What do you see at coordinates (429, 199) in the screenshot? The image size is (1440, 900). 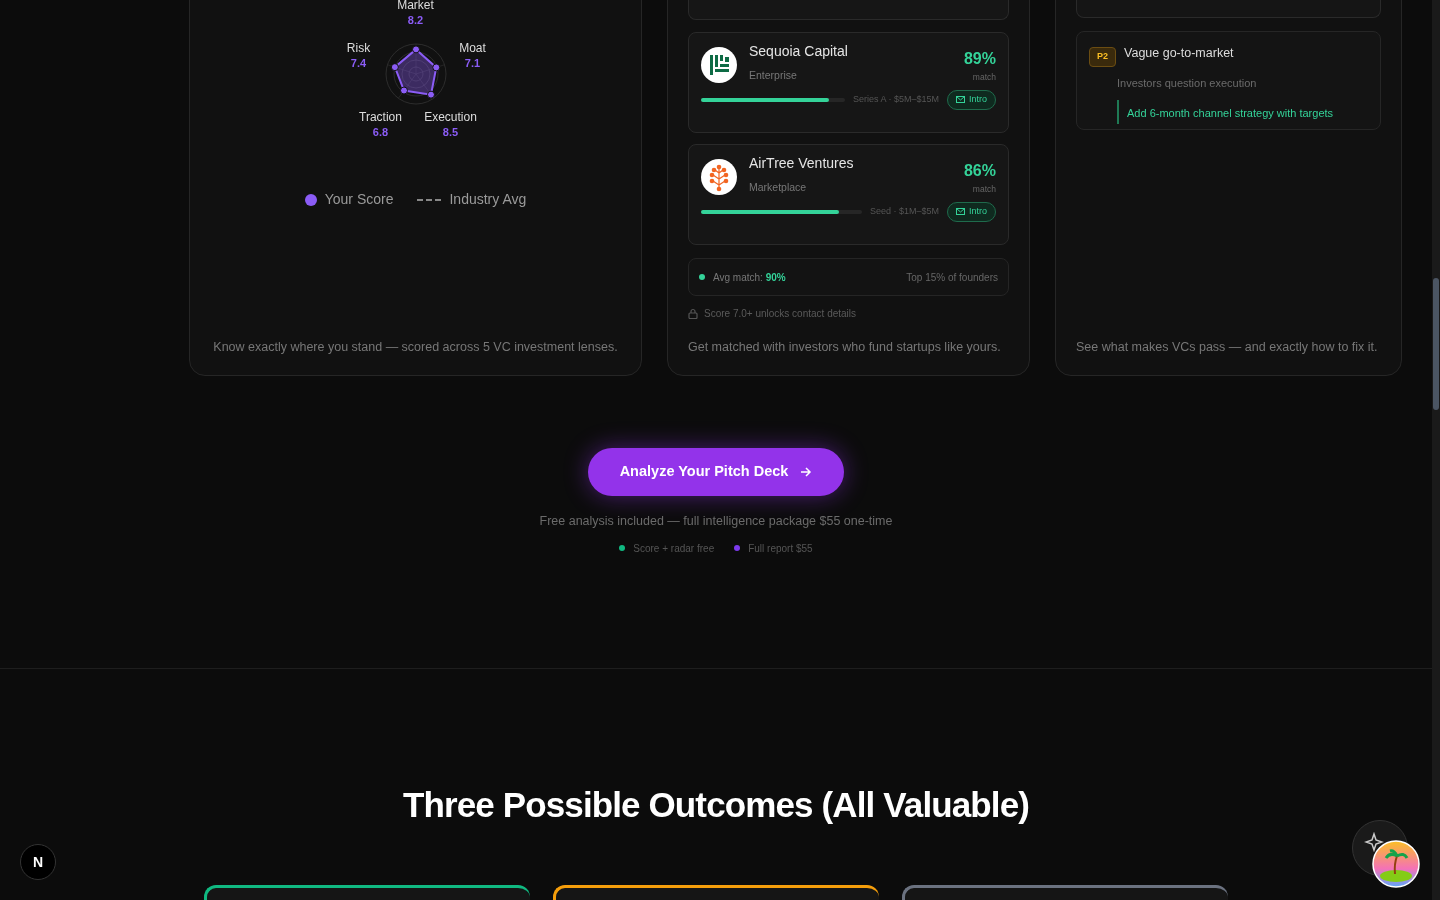 I see `legend-dash` at bounding box center [429, 199].